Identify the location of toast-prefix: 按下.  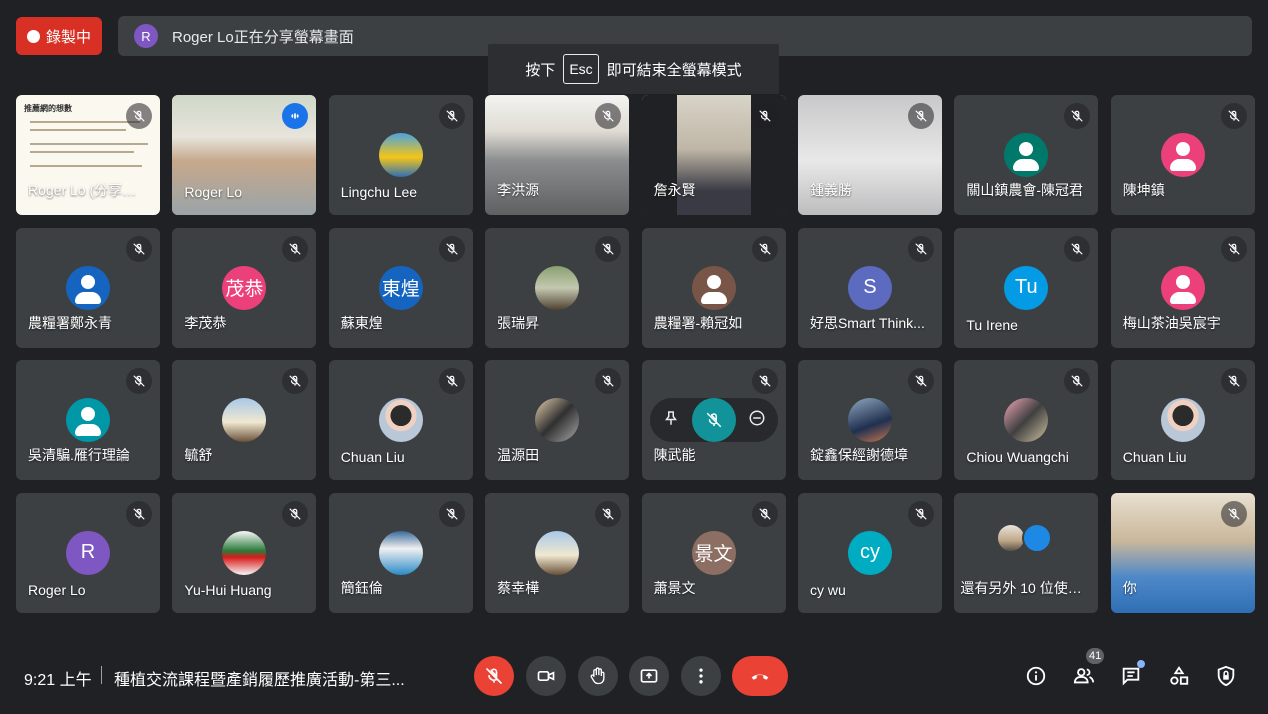
(540, 70).